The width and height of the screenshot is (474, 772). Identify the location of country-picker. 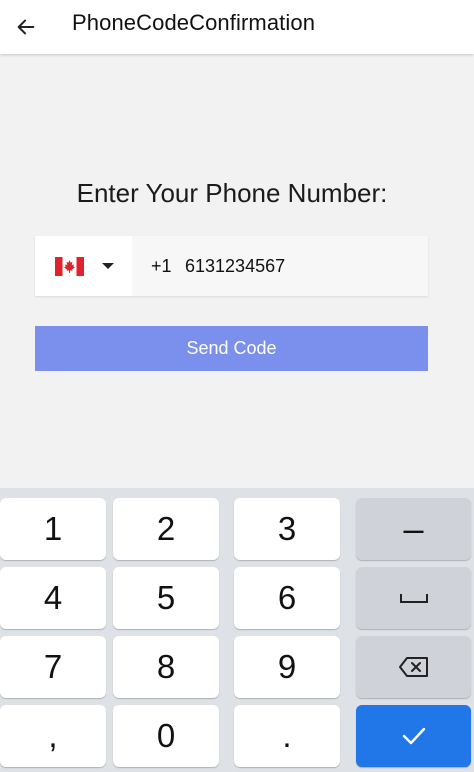
(83, 266).